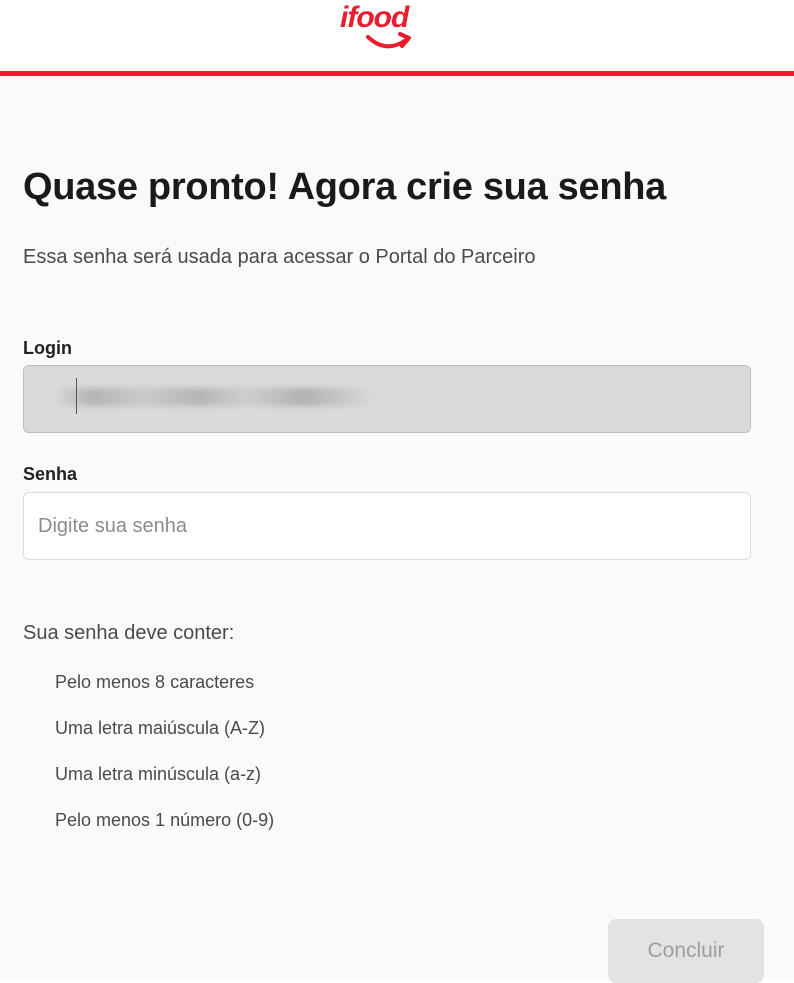 The height and width of the screenshot is (983, 794). I want to click on requirement-min-length: Pelo menos 8 caracteres, so click(155, 682).